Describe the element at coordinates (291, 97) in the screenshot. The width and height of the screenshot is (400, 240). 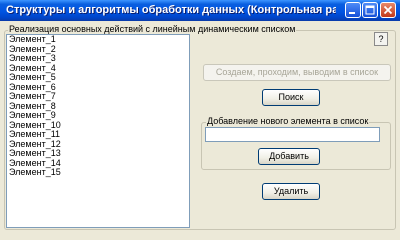
I see `search-button: Поиск` at that location.